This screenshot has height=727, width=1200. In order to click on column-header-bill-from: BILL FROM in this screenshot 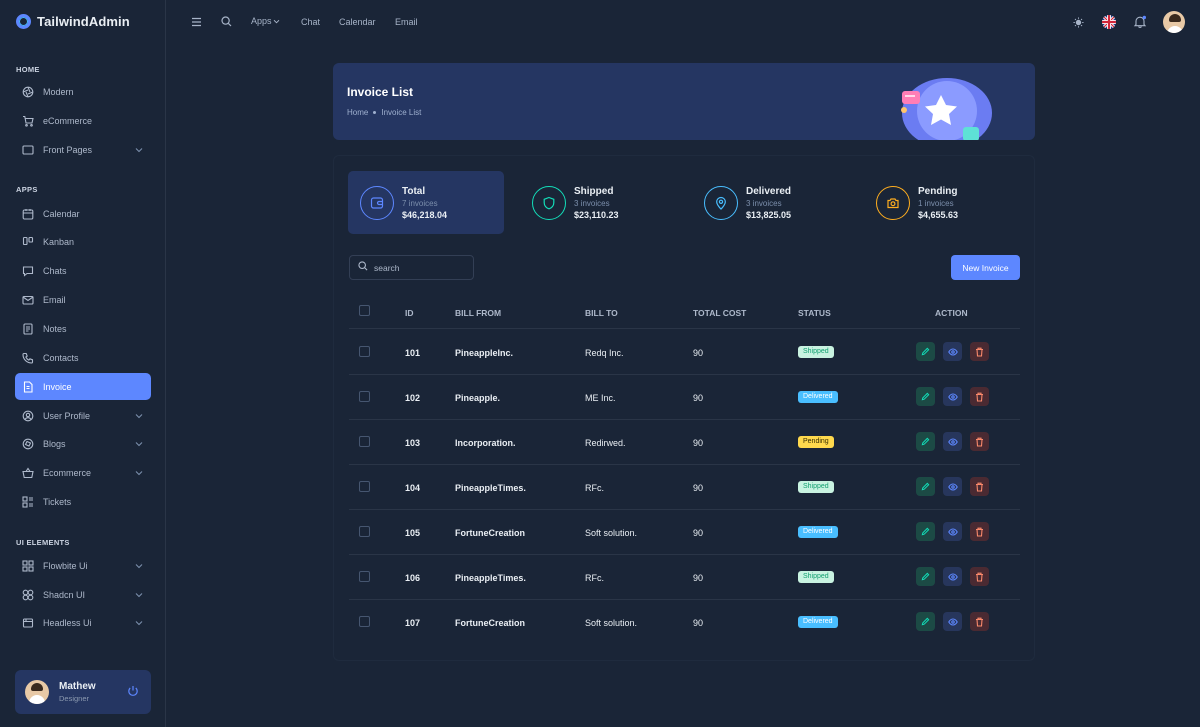, I will do `click(478, 313)`.